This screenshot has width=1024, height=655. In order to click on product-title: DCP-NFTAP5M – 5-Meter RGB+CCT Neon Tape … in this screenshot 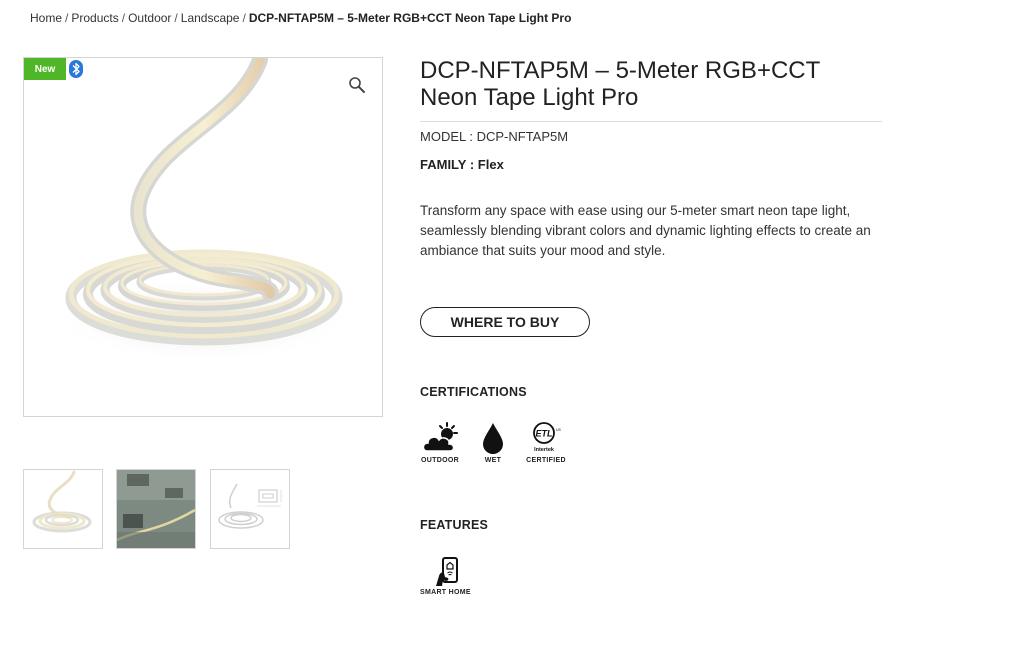, I will do `click(651, 89)`.